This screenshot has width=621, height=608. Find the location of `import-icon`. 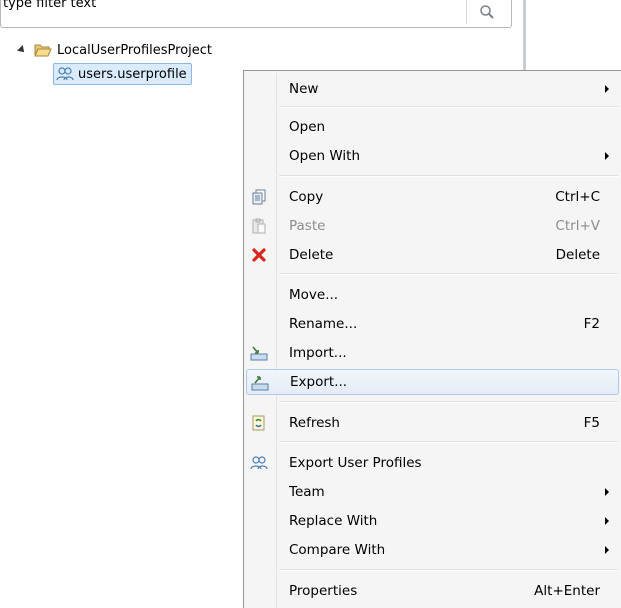

import-icon is located at coordinates (259, 353).